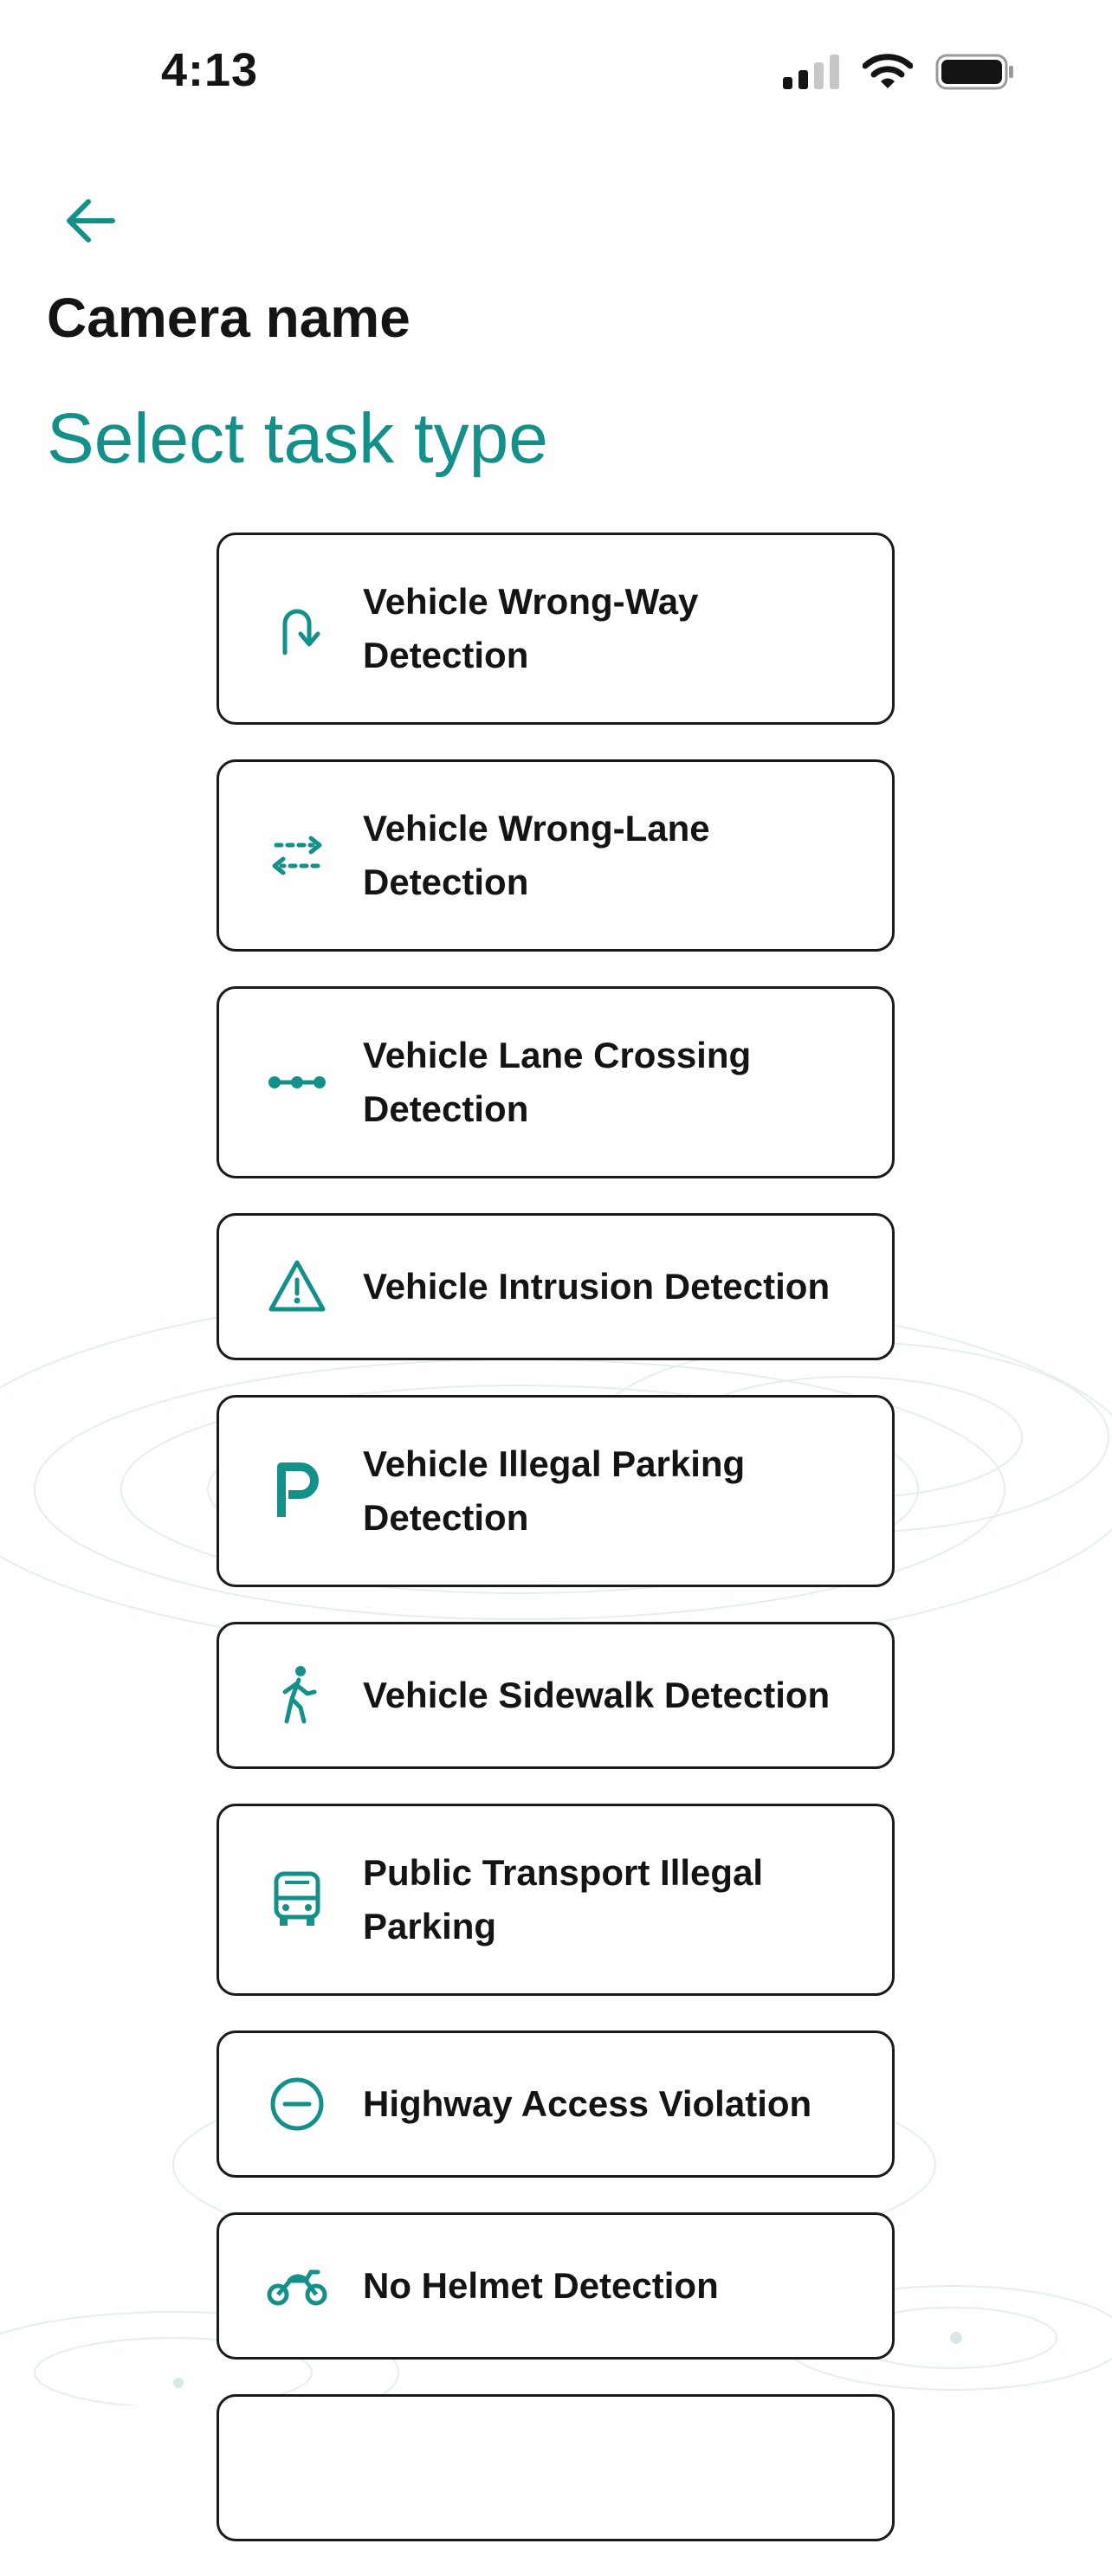 The width and height of the screenshot is (1112, 2576). What do you see at coordinates (587, 2103) in the screenshot?
I see `task-label: Highway Access Violation` at bounding box center [587, 2103].